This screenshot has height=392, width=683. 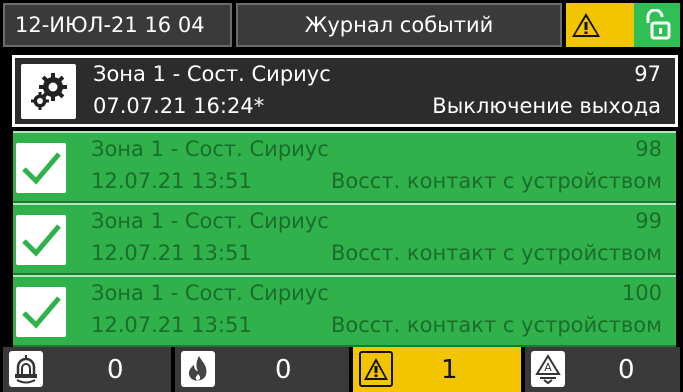 What do you see at coordinates (198, 369) in the screenshot?
I see `fire-icon` at bounding box center [198, 369].